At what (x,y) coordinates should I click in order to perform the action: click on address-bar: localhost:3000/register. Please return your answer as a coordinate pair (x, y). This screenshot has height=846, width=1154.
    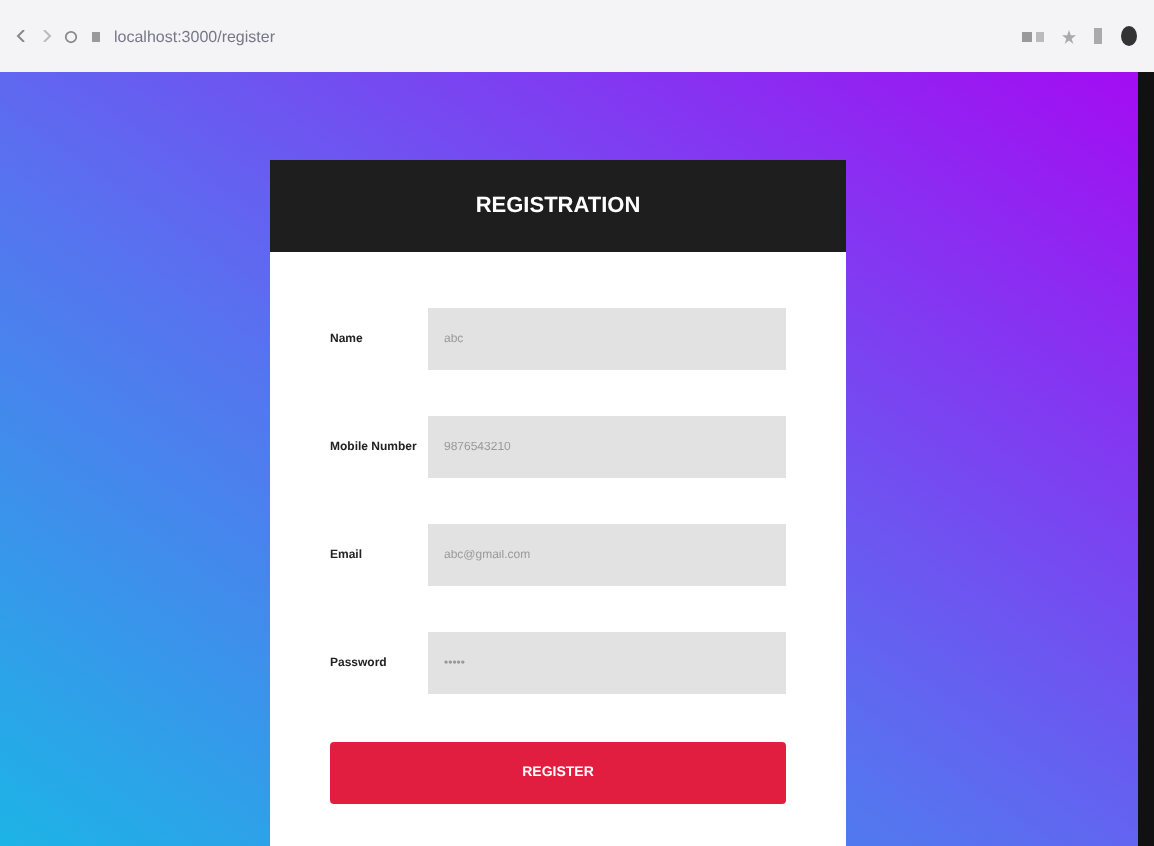
    Looking at the image, I should click on (562, 36).